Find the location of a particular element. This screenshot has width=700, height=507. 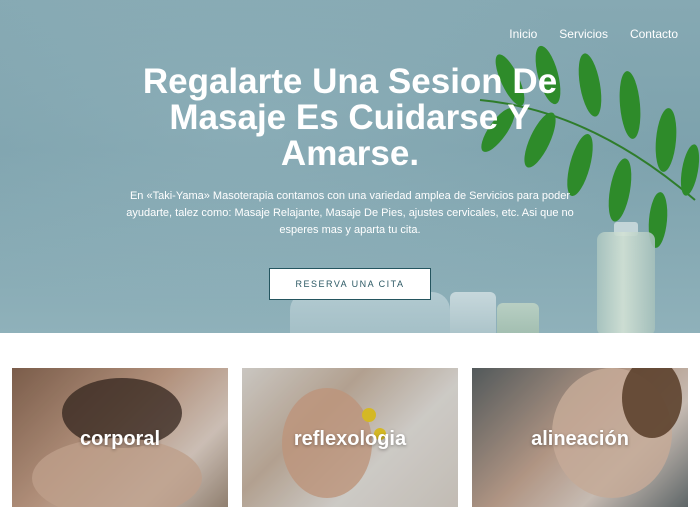

service-card-alineacion: alineación is located at coordinates (580, 437).